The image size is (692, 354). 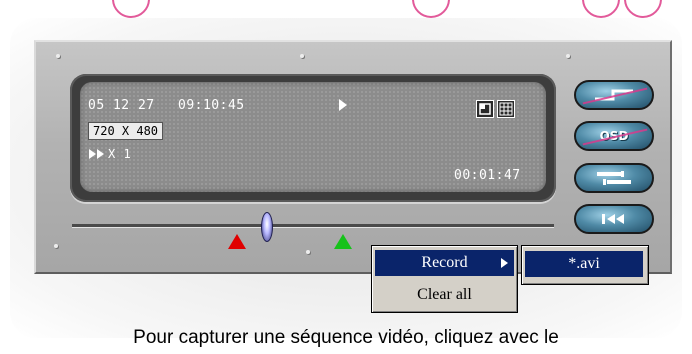 I want to click on context-menu: Record Clear all, so click(x=444, y=279).